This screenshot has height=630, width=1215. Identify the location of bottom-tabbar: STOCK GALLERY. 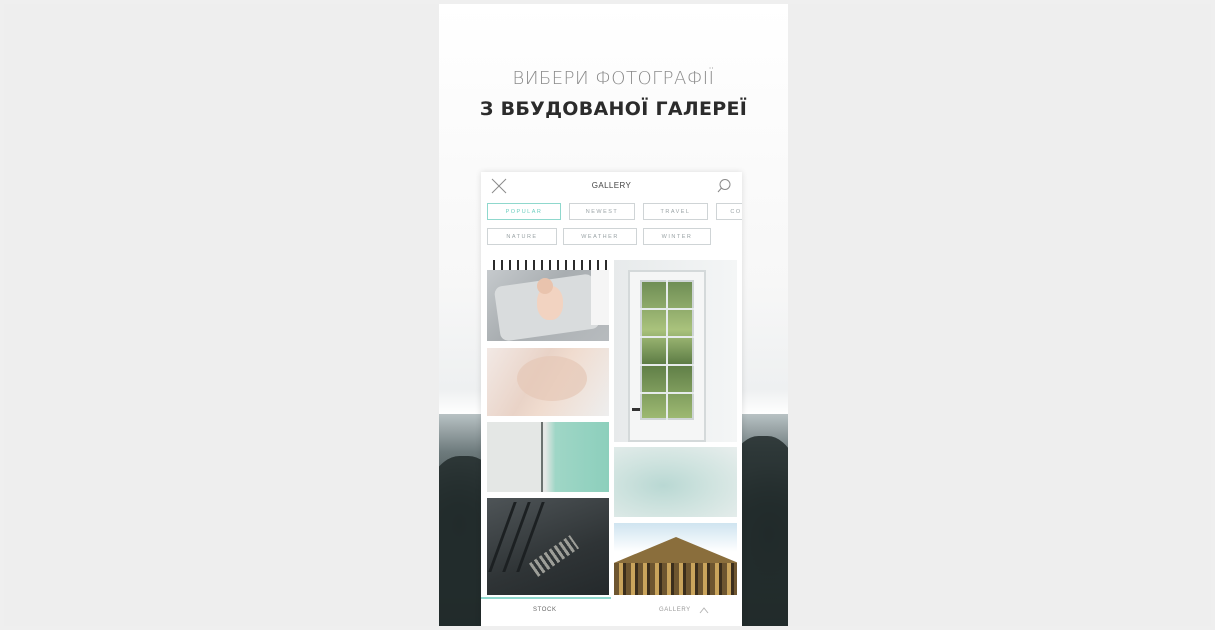
(611, 611).